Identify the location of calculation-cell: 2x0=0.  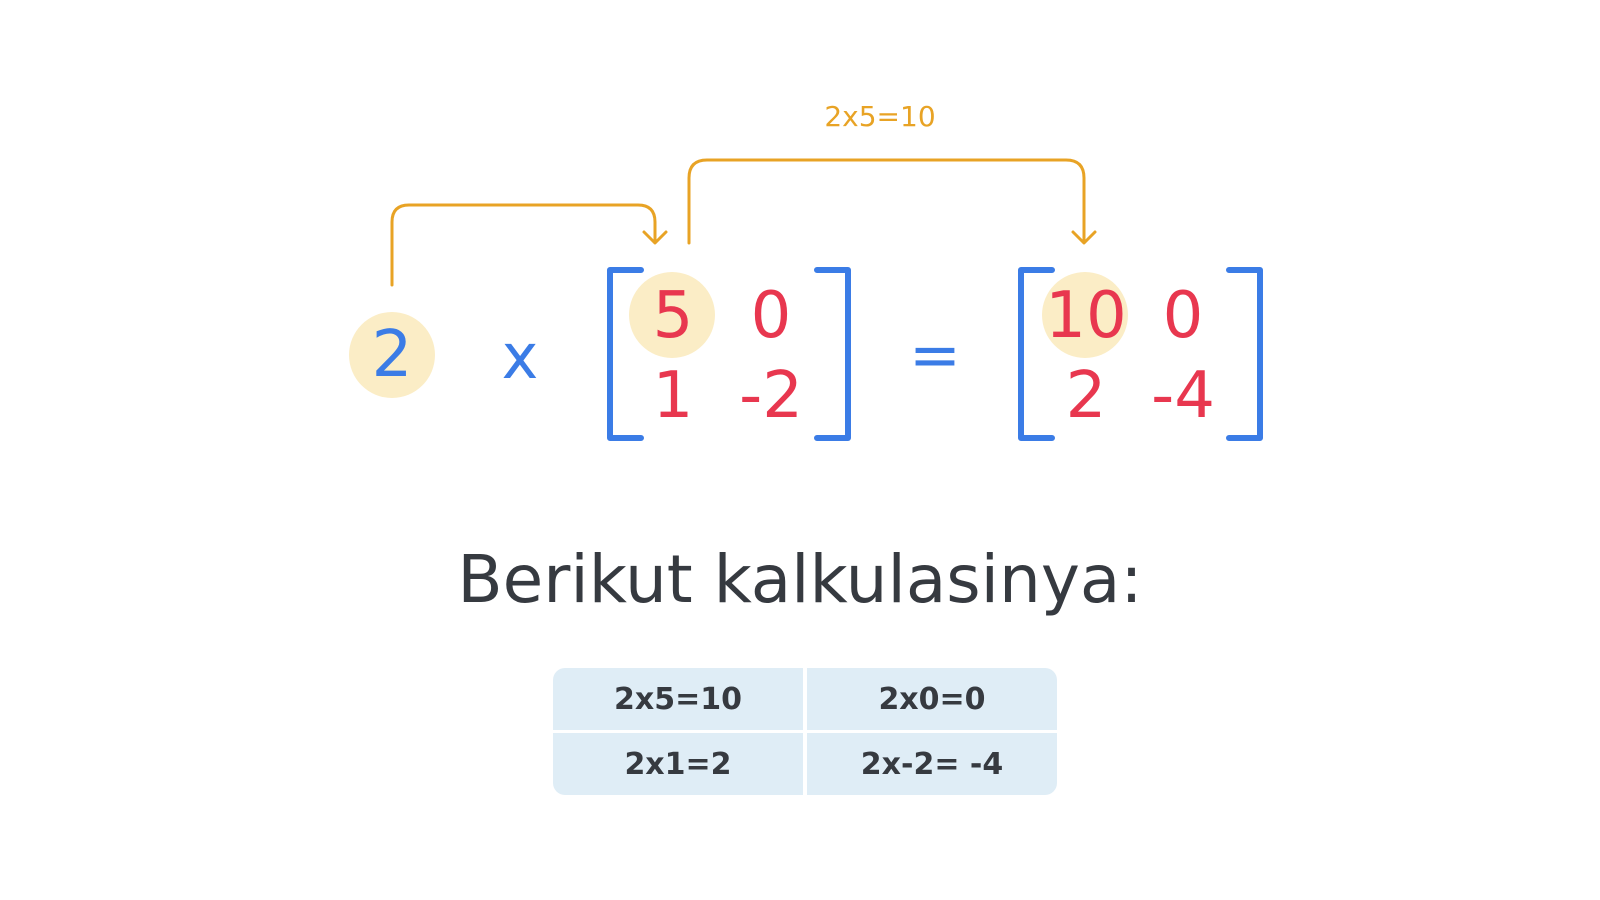
(932, 699).